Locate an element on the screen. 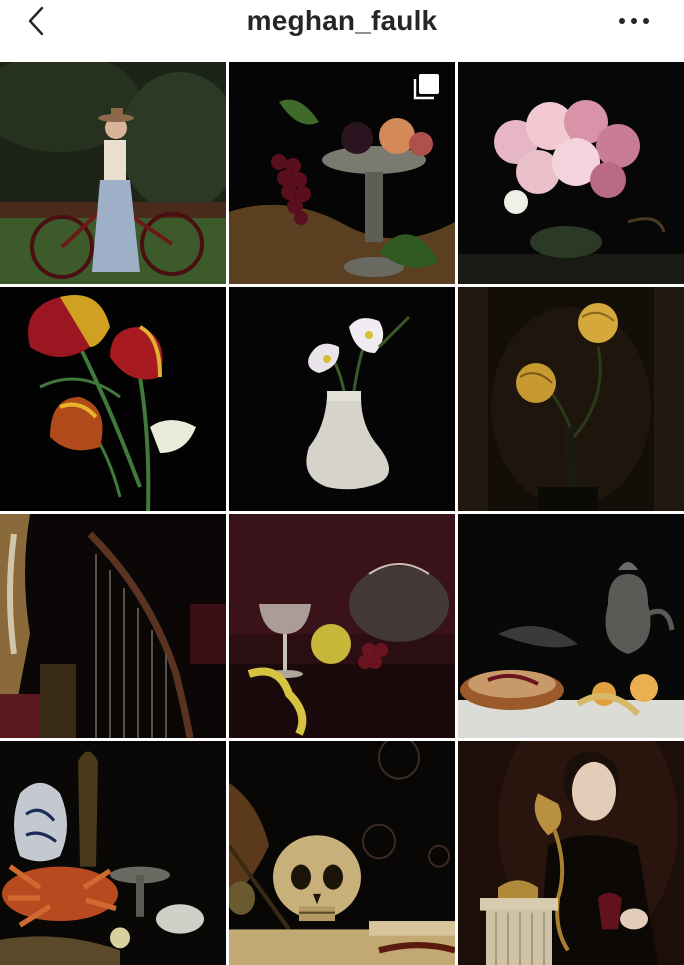  photo-wine-glass-lemon is located at coordinates (342, 626).